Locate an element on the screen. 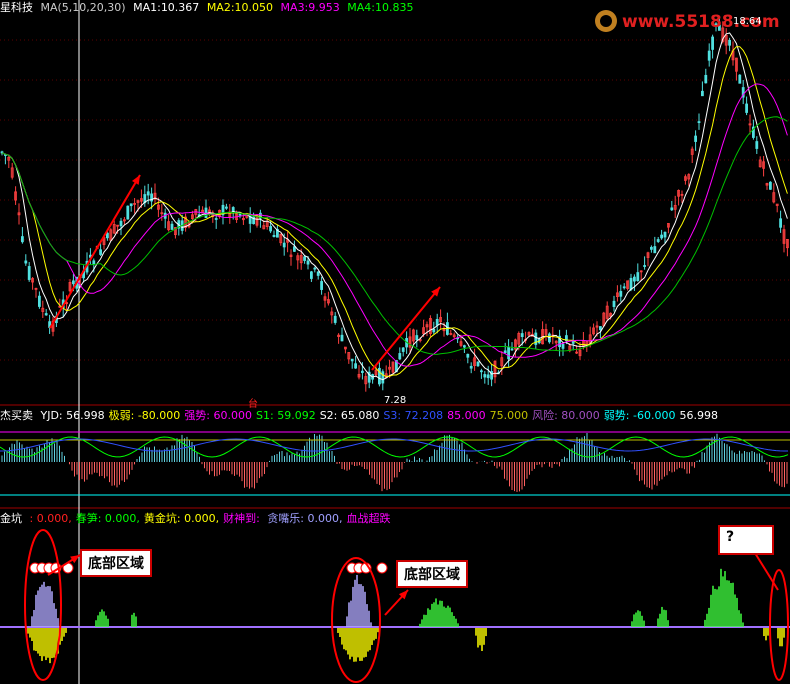 This screenshot has width=790, height=684. bottom-zone-callout-1: 底部区域 is located at coordinates (116, 563).